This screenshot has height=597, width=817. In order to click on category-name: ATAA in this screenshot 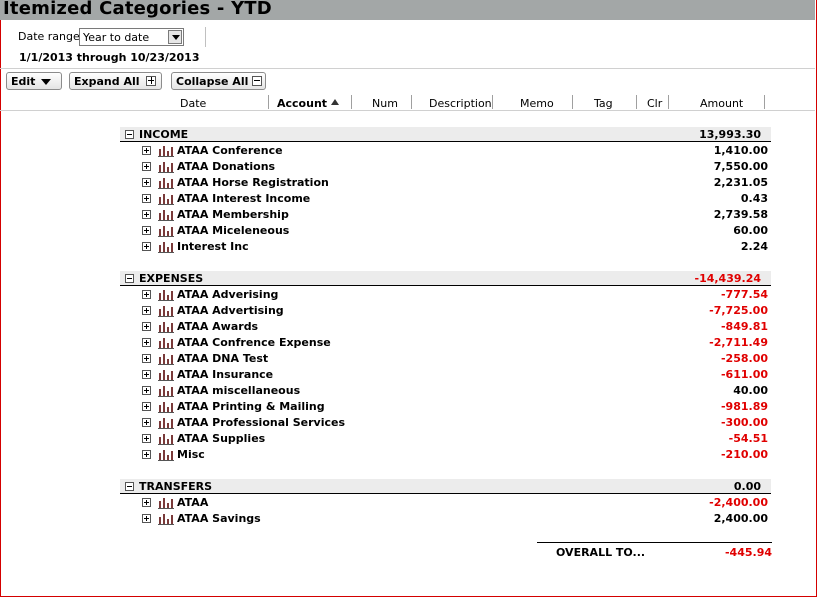, I will do `click(193, 502)`.